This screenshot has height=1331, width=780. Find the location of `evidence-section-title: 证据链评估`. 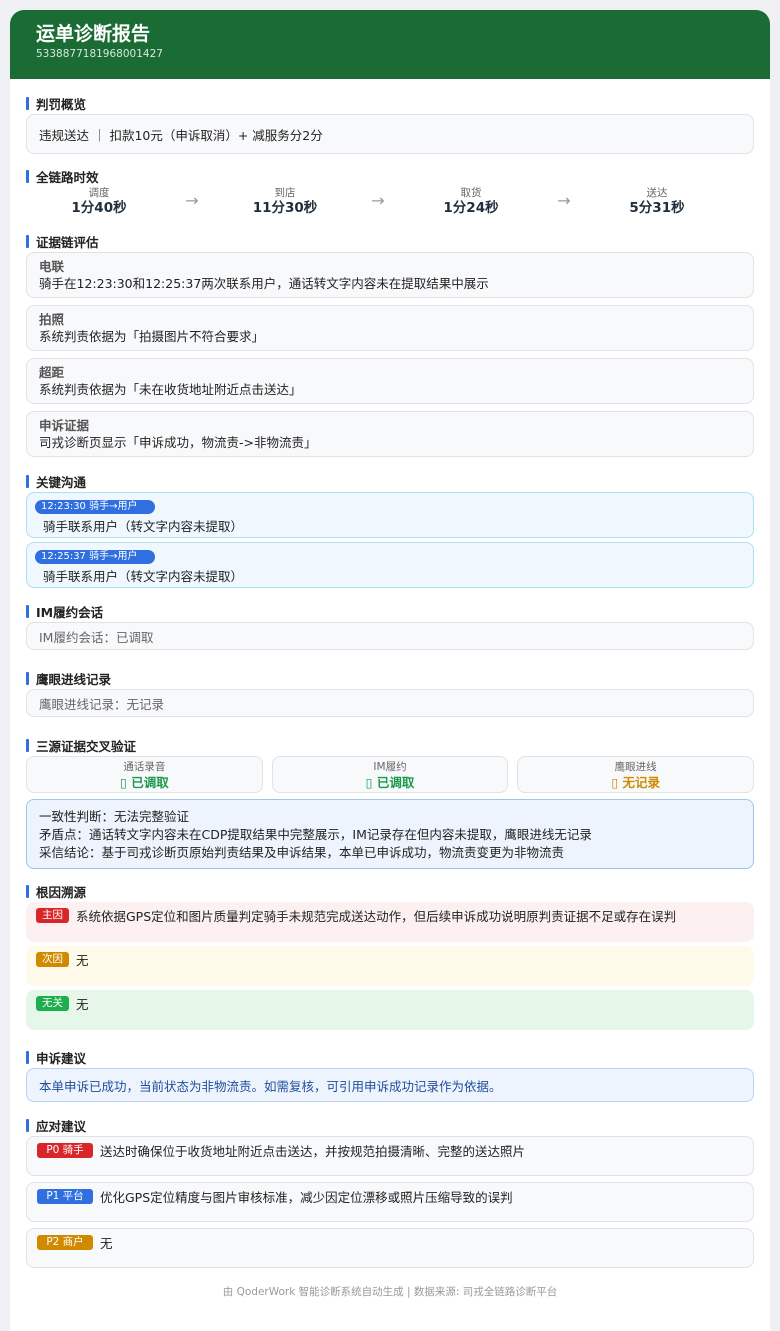

evidence-section-title: 证据链评估 is located at coordinates (390, 241).